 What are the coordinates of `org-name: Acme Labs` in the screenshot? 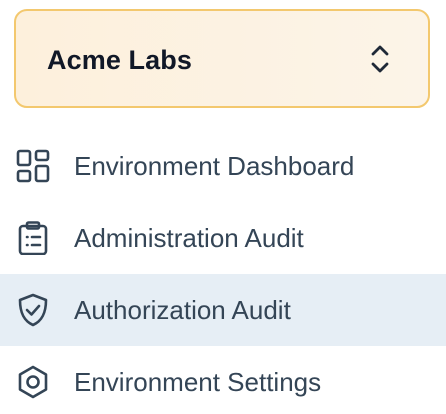 It's located at (119, 60).